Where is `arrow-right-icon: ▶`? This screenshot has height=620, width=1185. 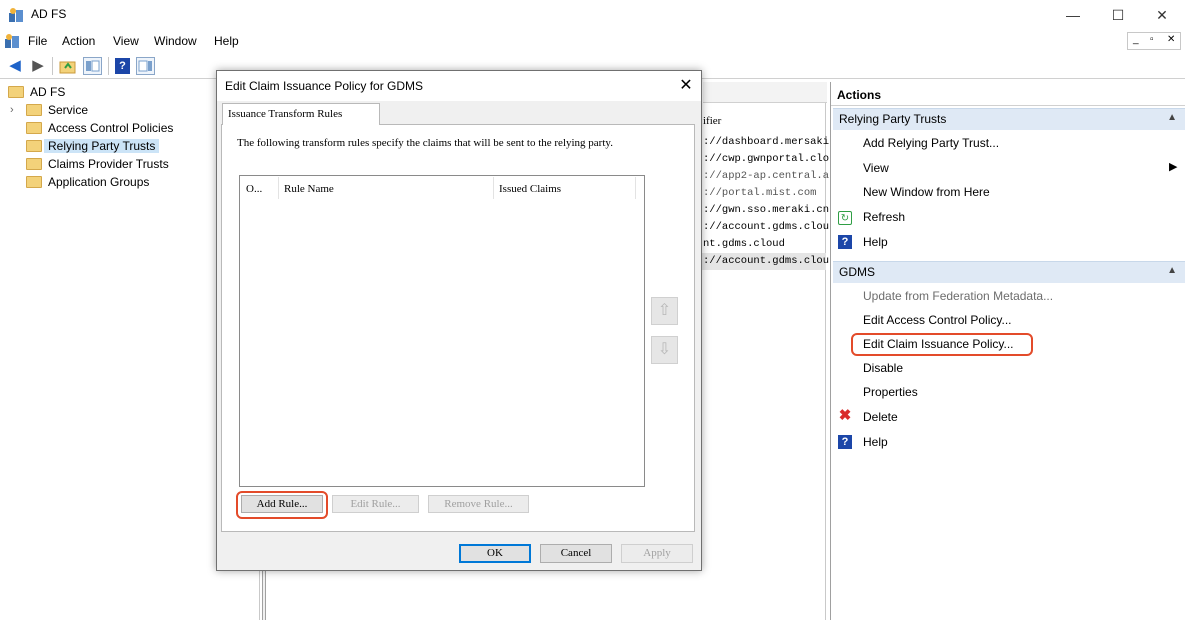
arrow-right-icon: ▶ is located at coordinates (38, 66).